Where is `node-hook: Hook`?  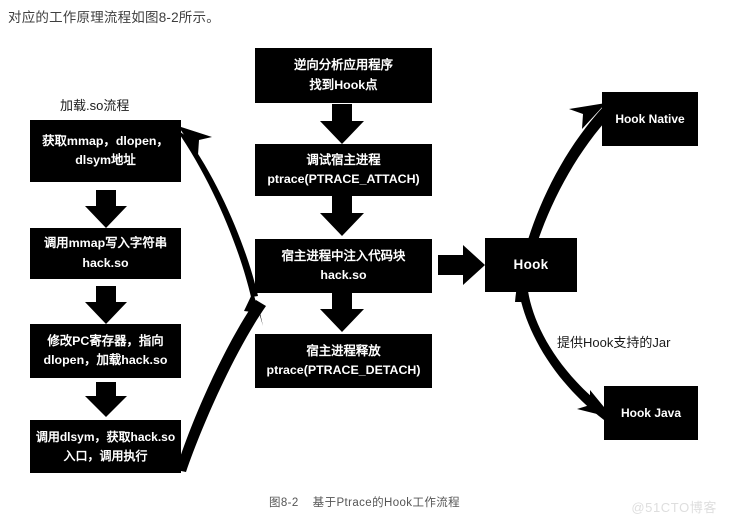
node-hook: Hook is located at coordinates (531, 265).